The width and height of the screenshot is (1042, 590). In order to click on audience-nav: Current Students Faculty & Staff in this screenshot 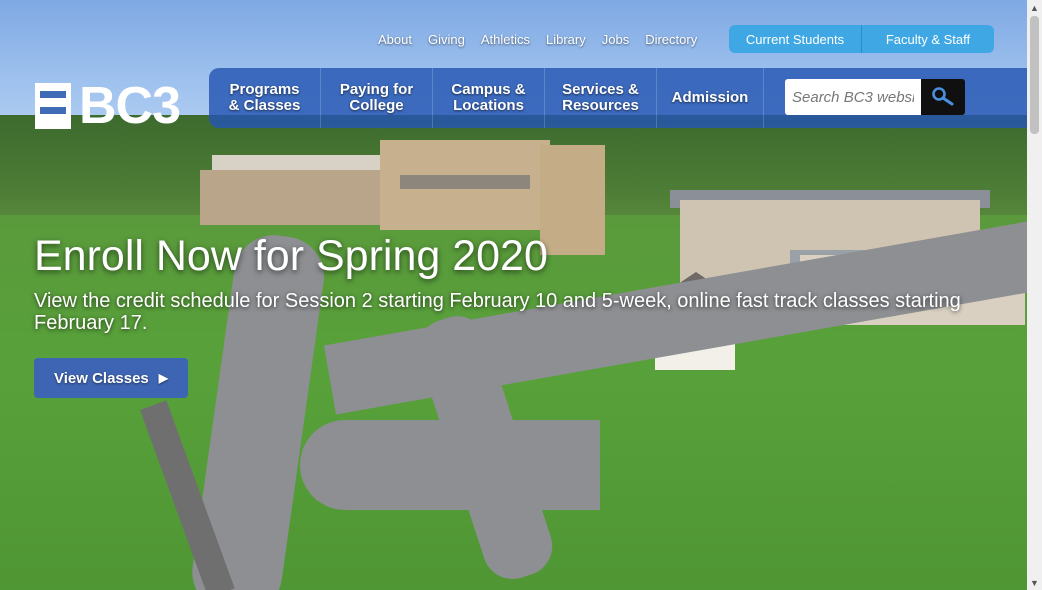, I will do `click(861, 39)`.